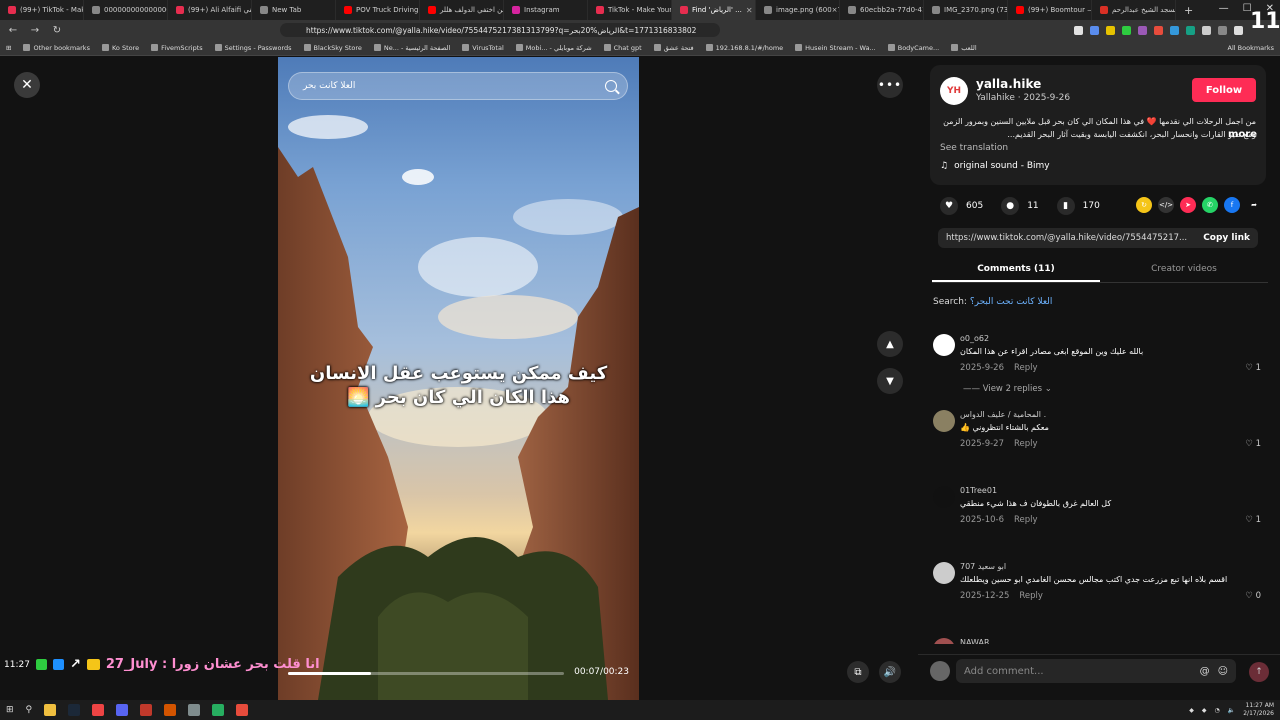 The image size is (1280, 720). What do you see at coordinates (630, 10) in the screenshot?
I see `browser-tab: TikTok - Make Your D` at bounding box center [630, 10].